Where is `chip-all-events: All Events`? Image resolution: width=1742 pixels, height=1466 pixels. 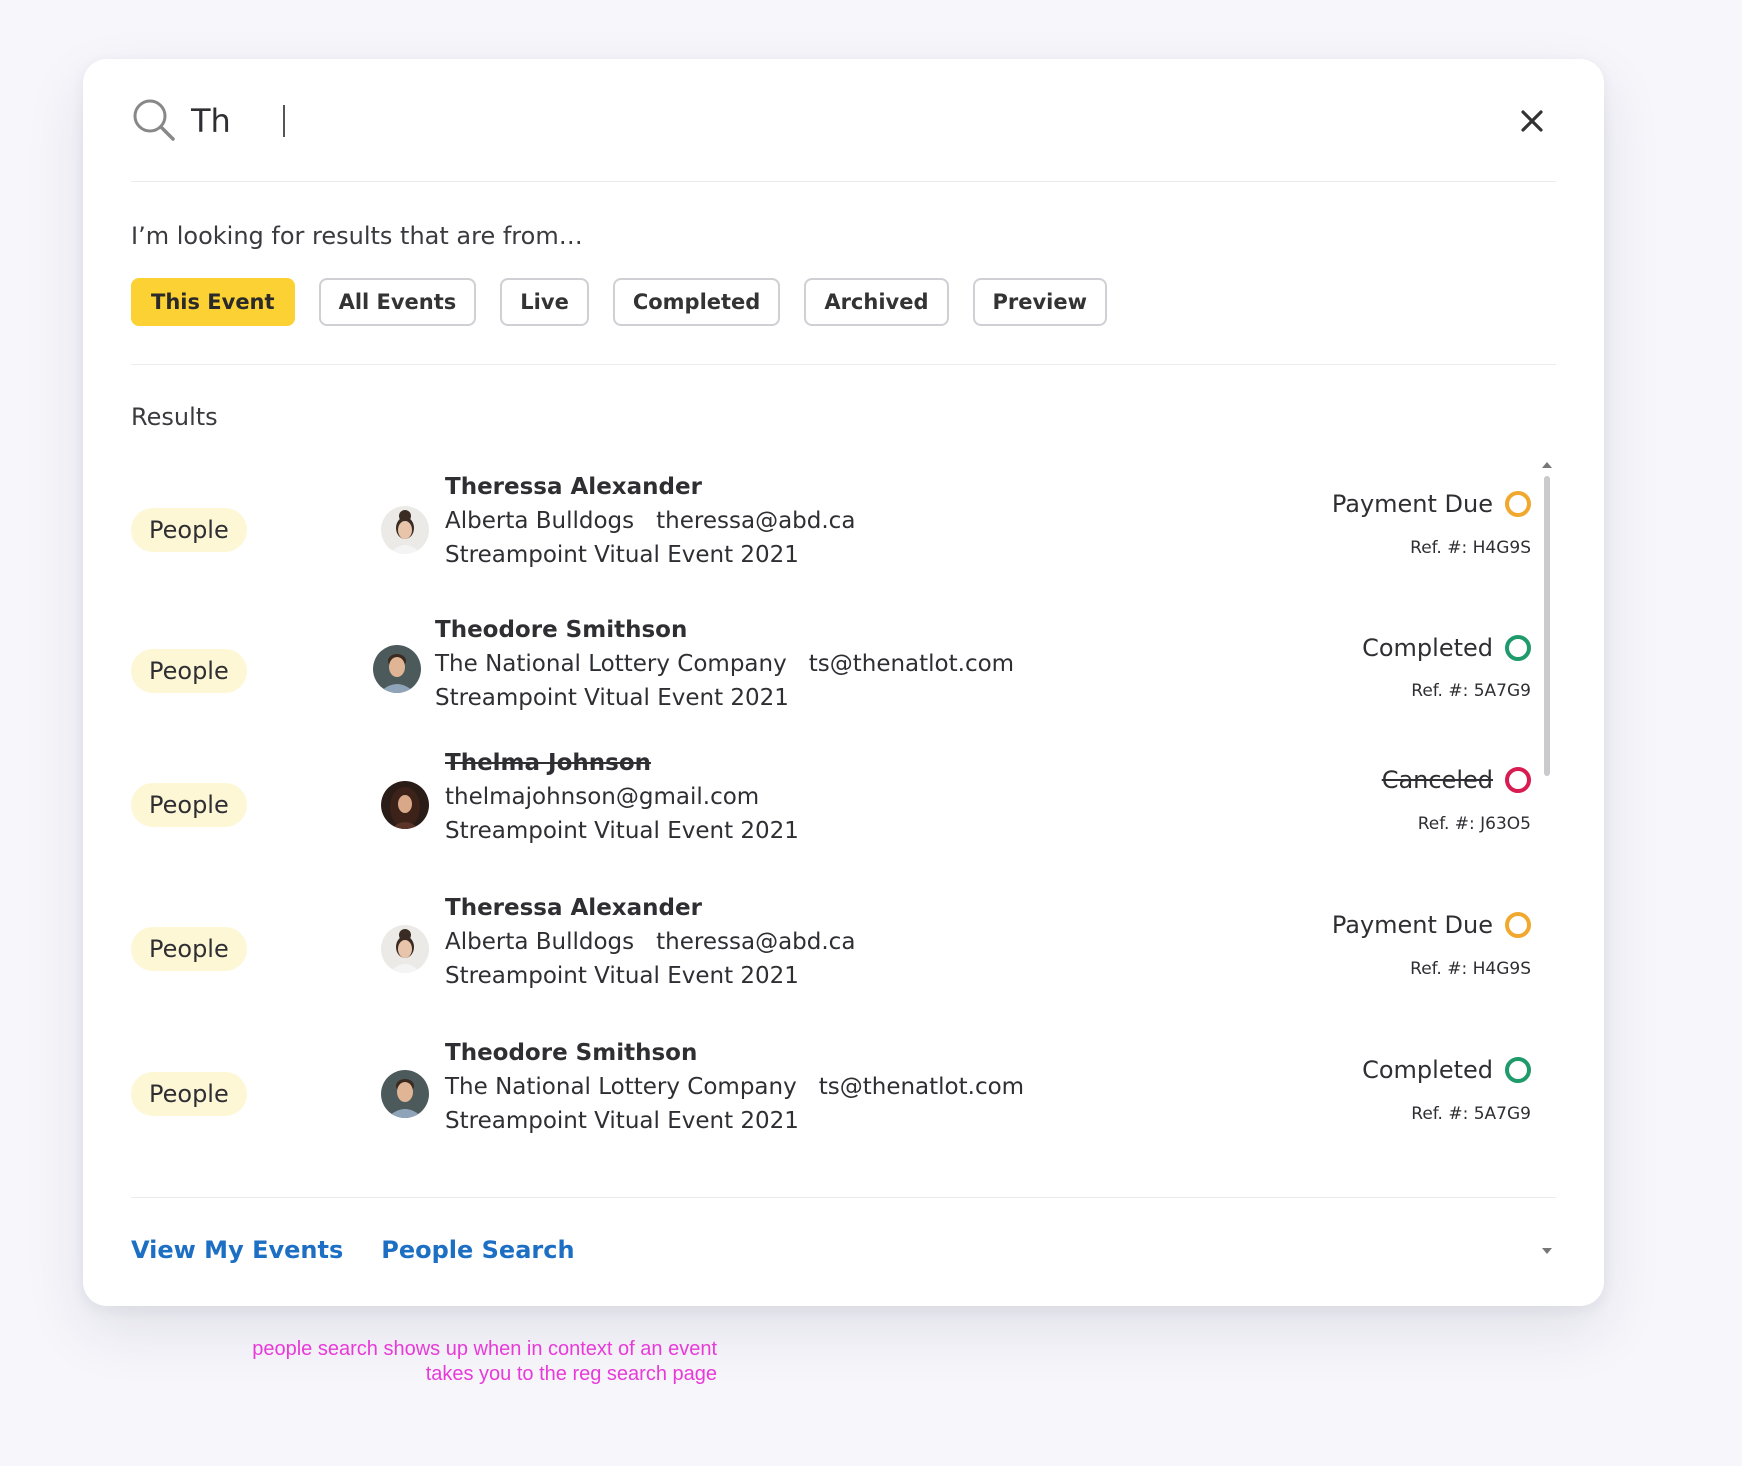
chip-all-events: All Events is located at coordinates (397, 302).